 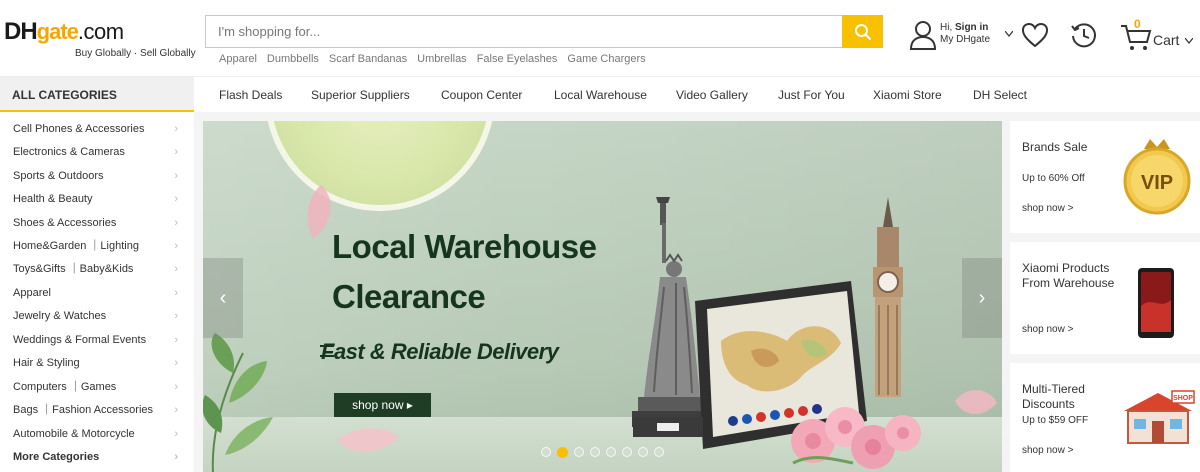 What do you see at coordinates (97, 129) in the screenshot?
I see `category-item: Cell Phones & Accessories ›` at bounding box center [97, 129].